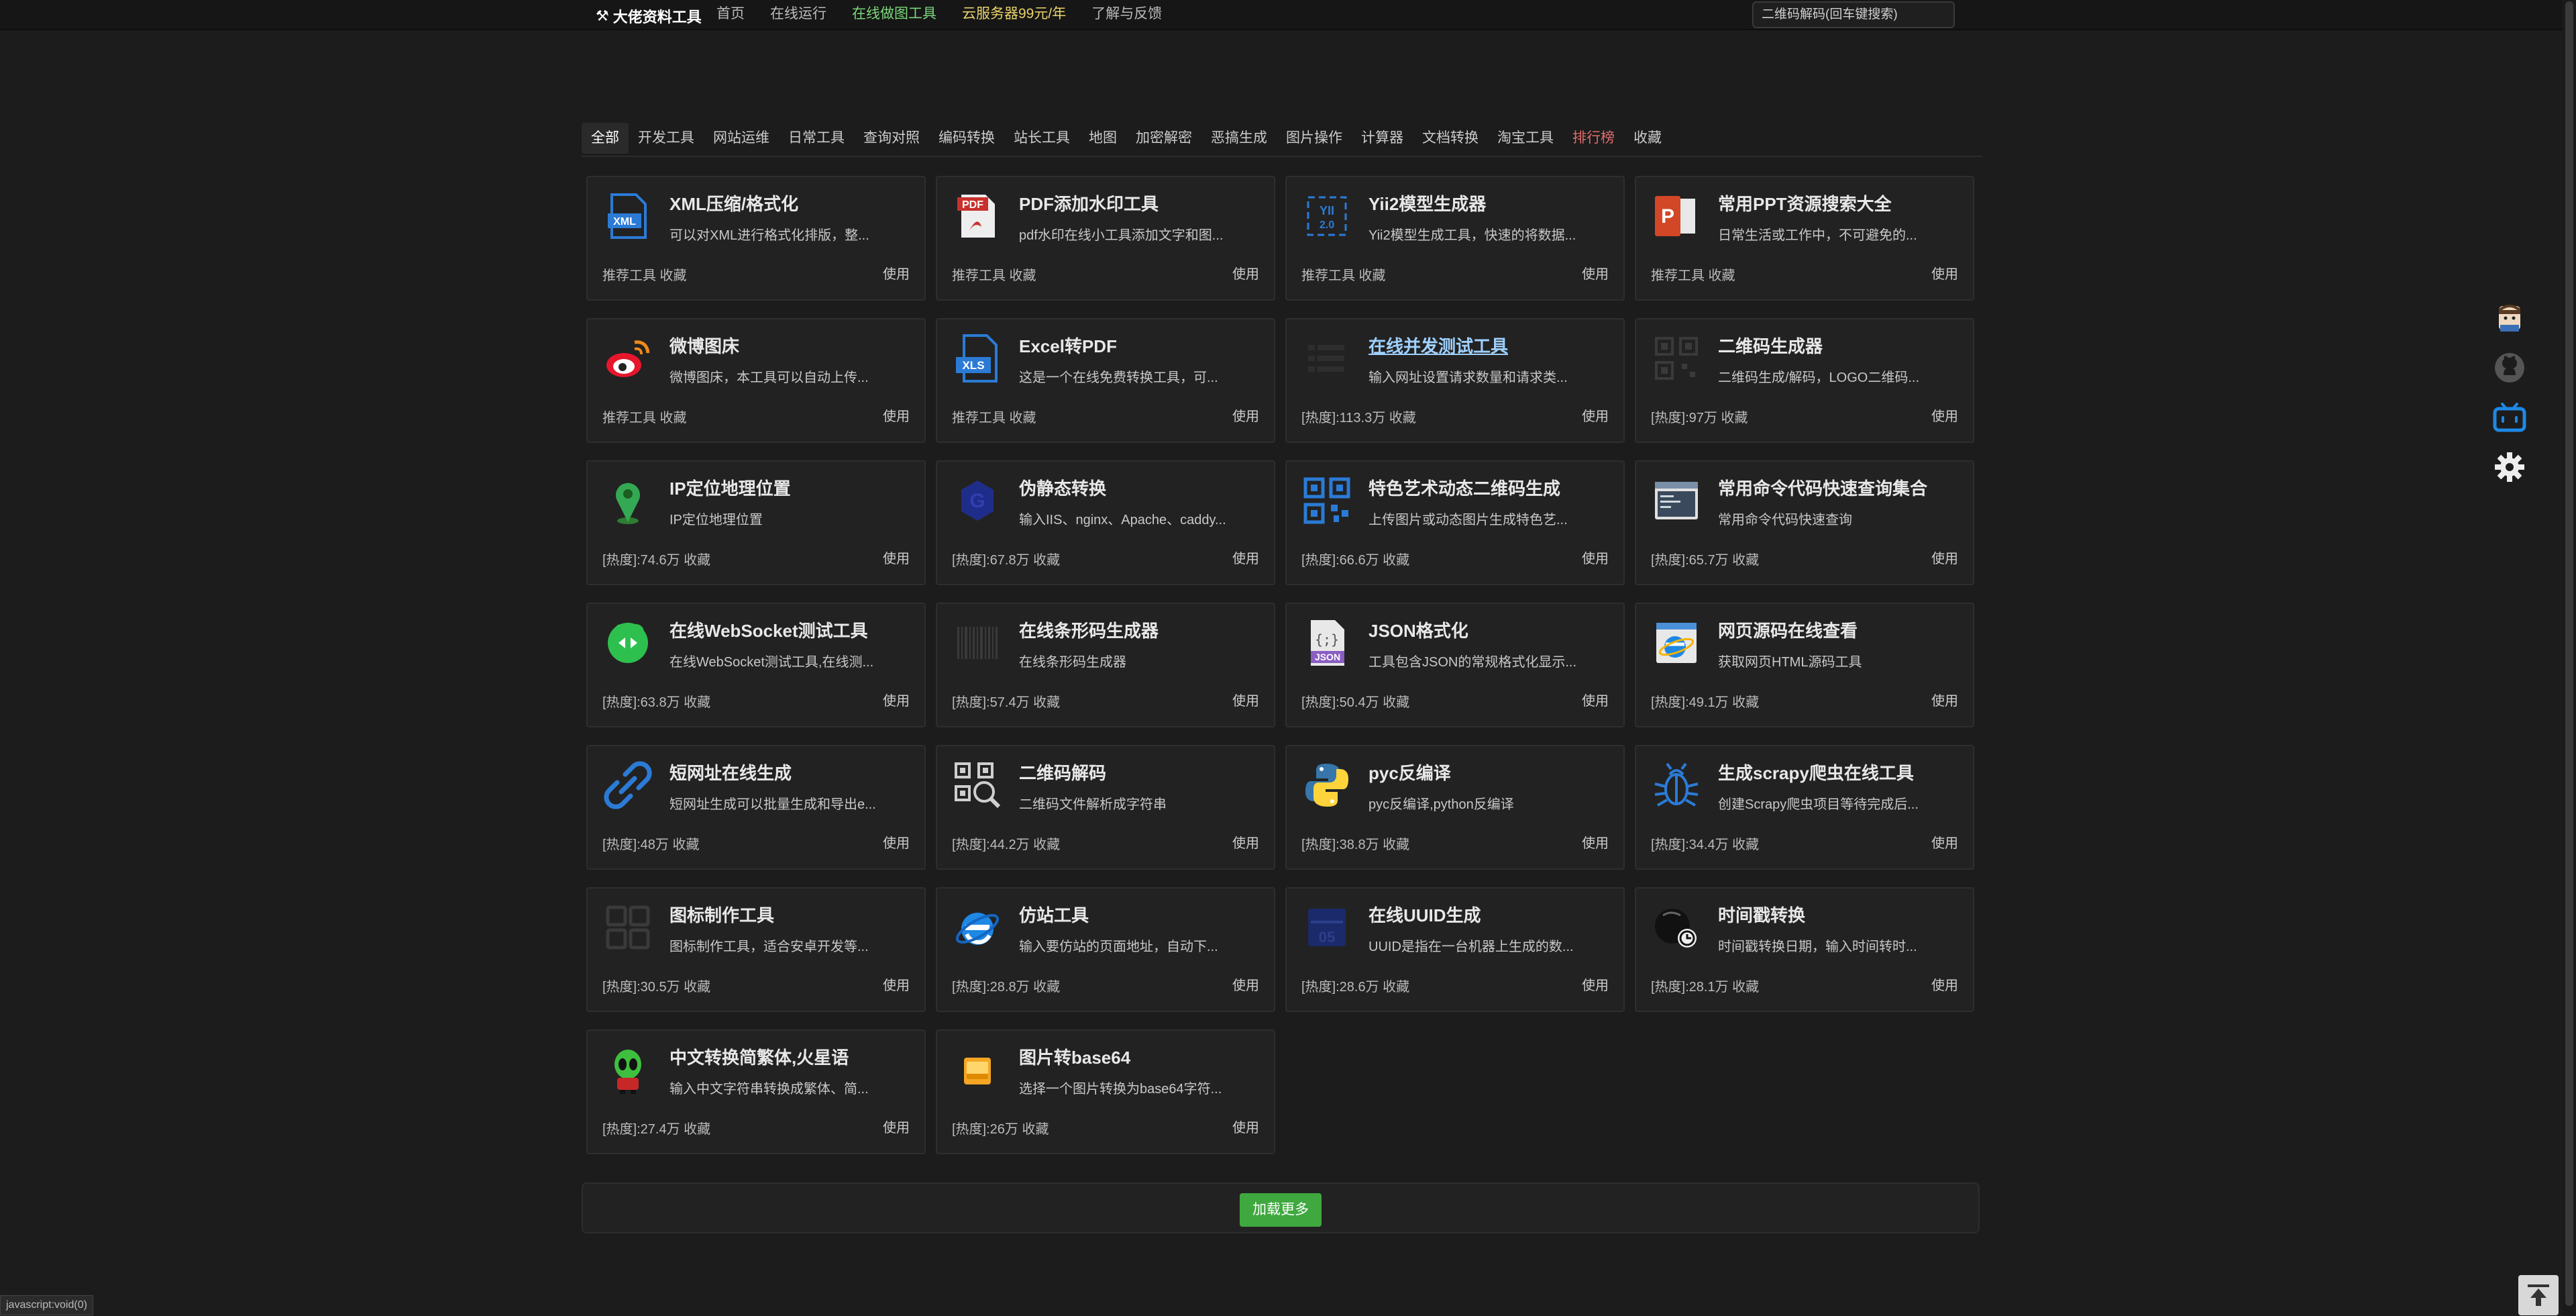 This screenshot has height=1316, width=2576. Describe the element at coordinates (1163, 138) in the screenshot. I see `category-tab: 加密解密` at that location.